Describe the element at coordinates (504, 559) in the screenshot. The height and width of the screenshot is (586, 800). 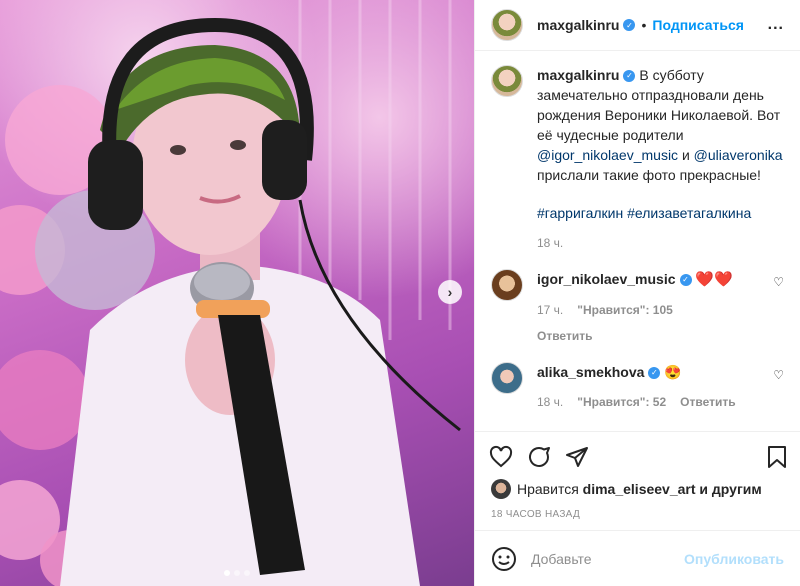
I see `smiley-icon` at that location.